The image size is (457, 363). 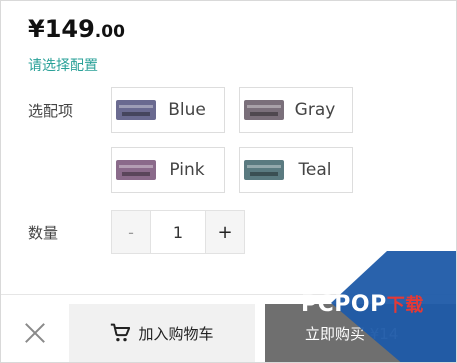 What do you see at coordinates (225, 232) in the screenshot?
I see `increment-button: +` at bounding box center [225, 232].